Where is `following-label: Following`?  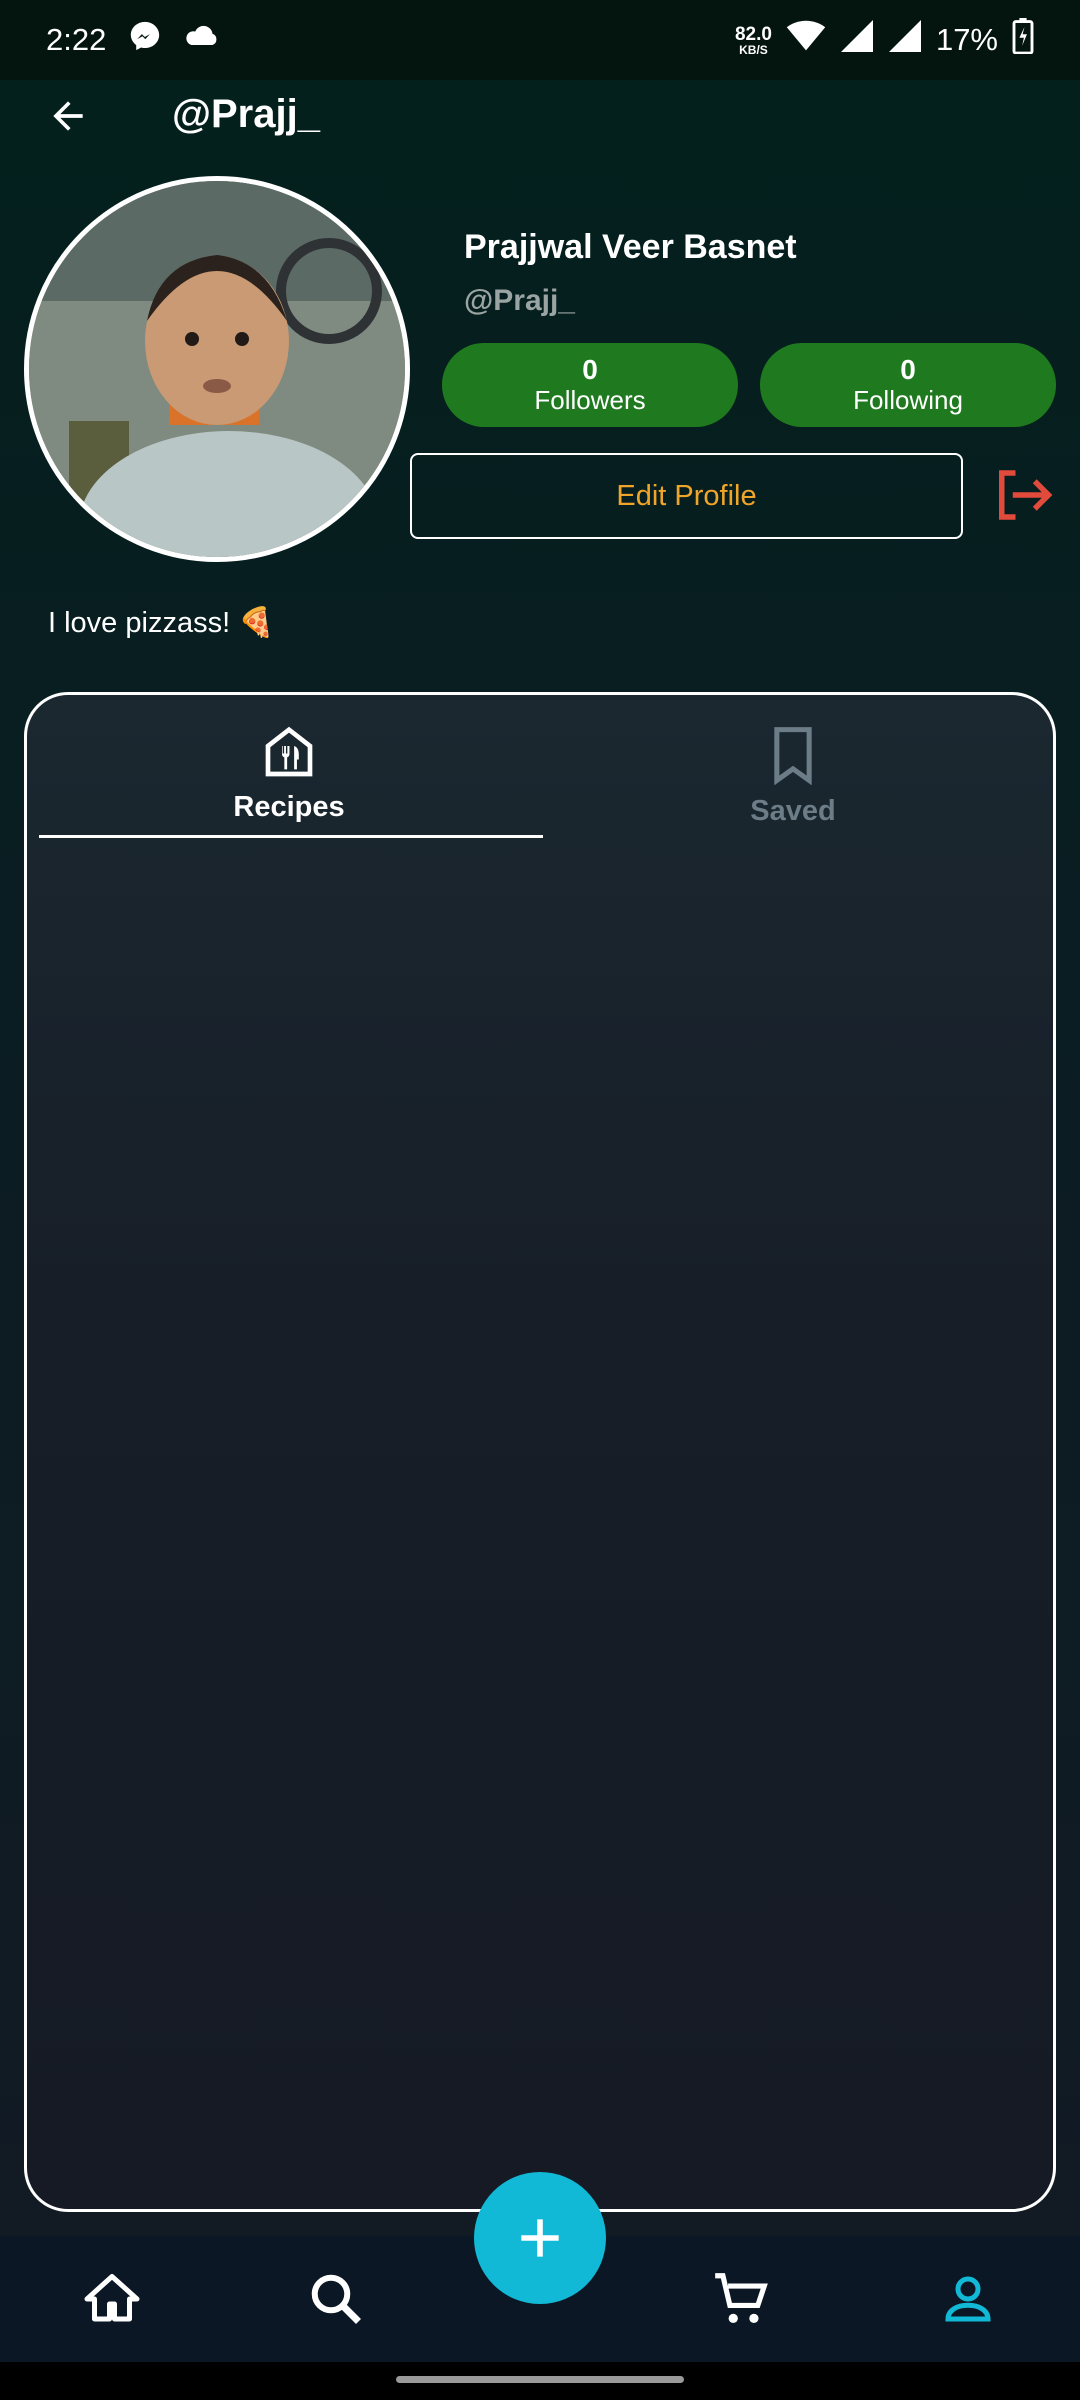 following-label: Following is located at coordinates (908, 400).